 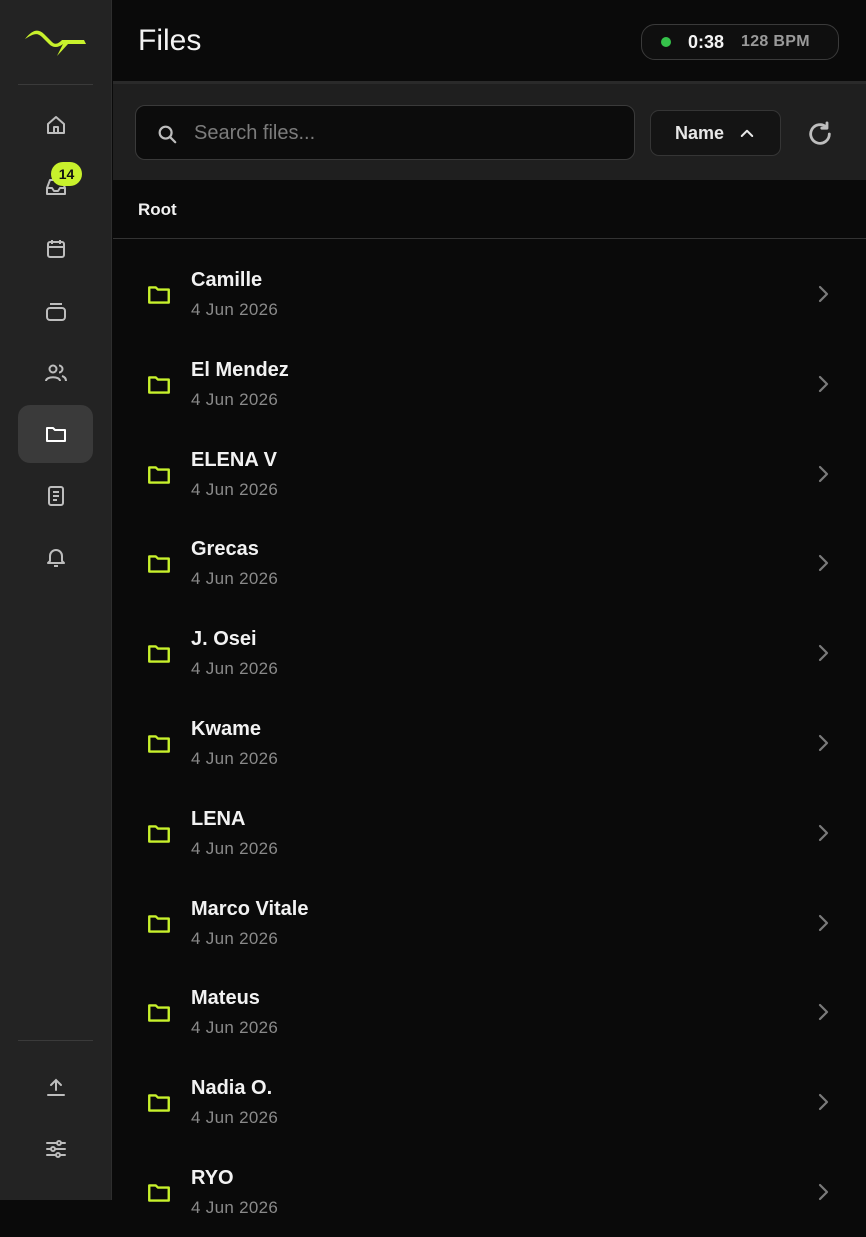 What do you see at coordinates (489, 42) in the screenshot?
I see `header: Files 0:38 128 BPM` at bounding box center [489, 42].